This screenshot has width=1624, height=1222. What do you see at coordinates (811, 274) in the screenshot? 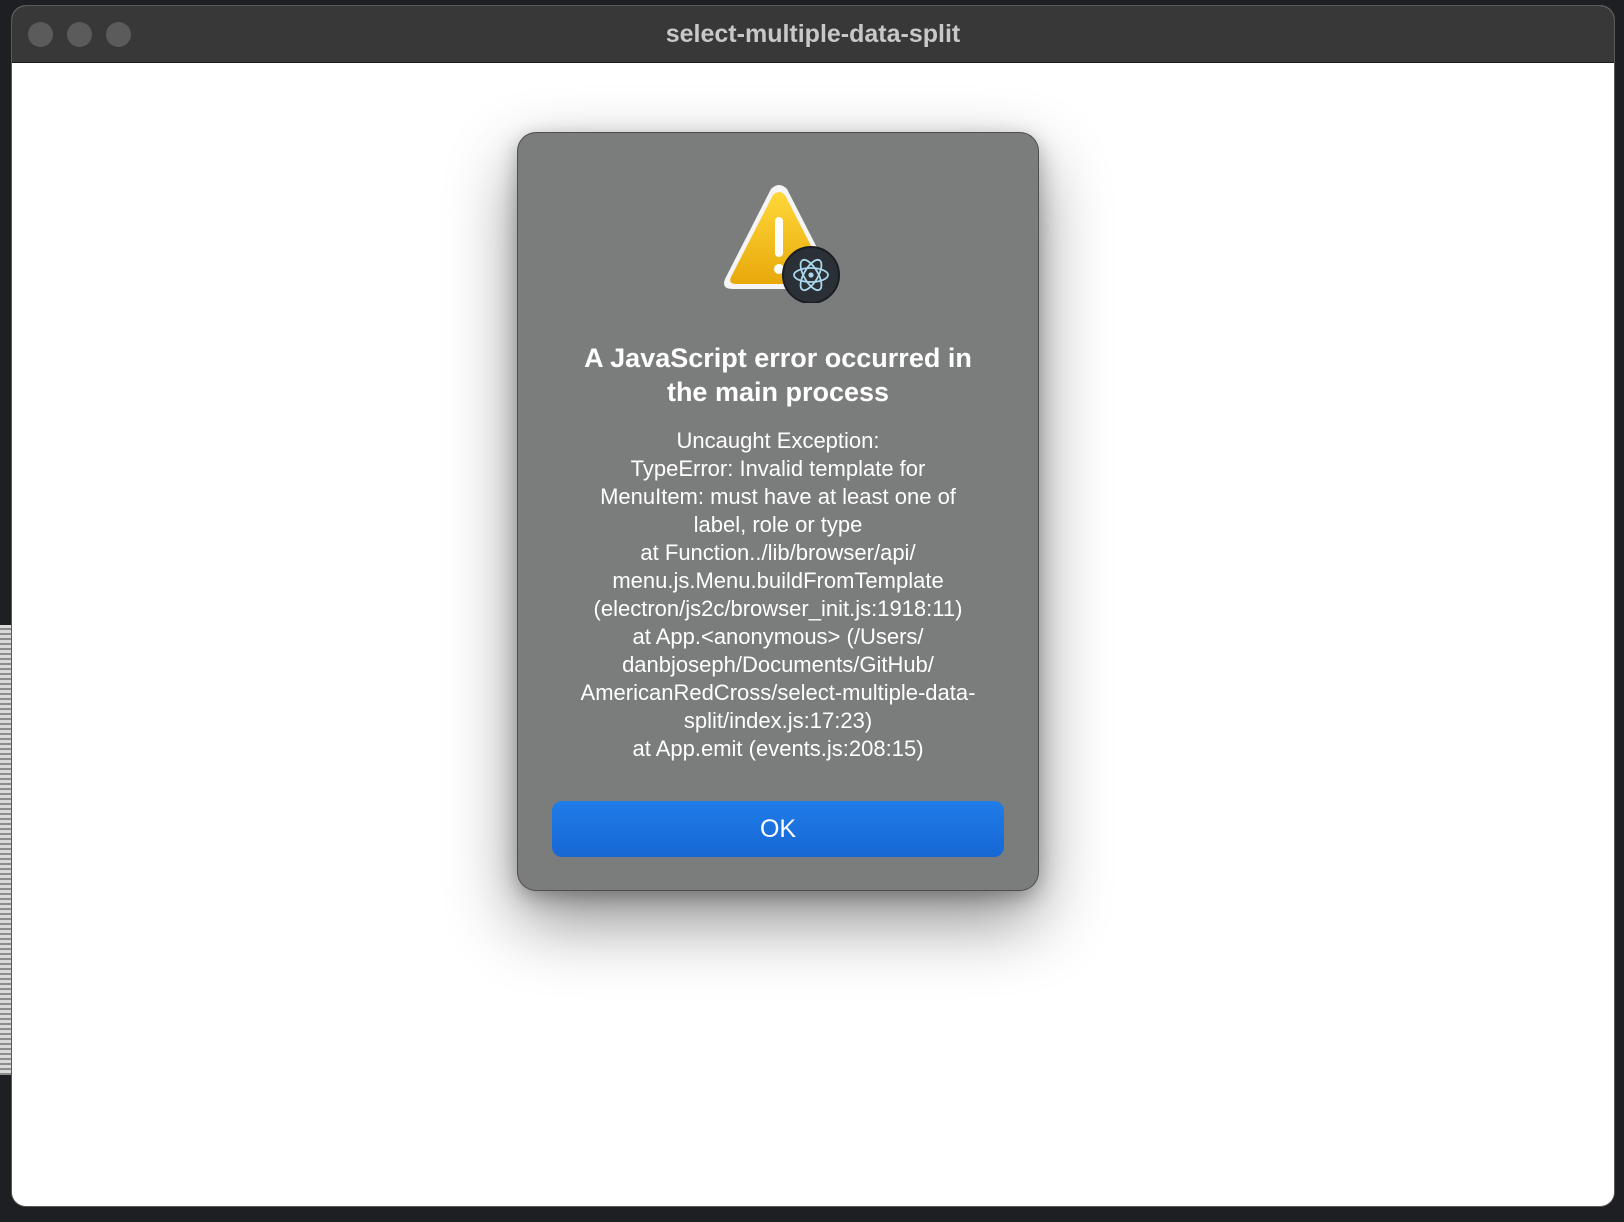
I see `electron-logo-icon` at bounding box center [811, 274].